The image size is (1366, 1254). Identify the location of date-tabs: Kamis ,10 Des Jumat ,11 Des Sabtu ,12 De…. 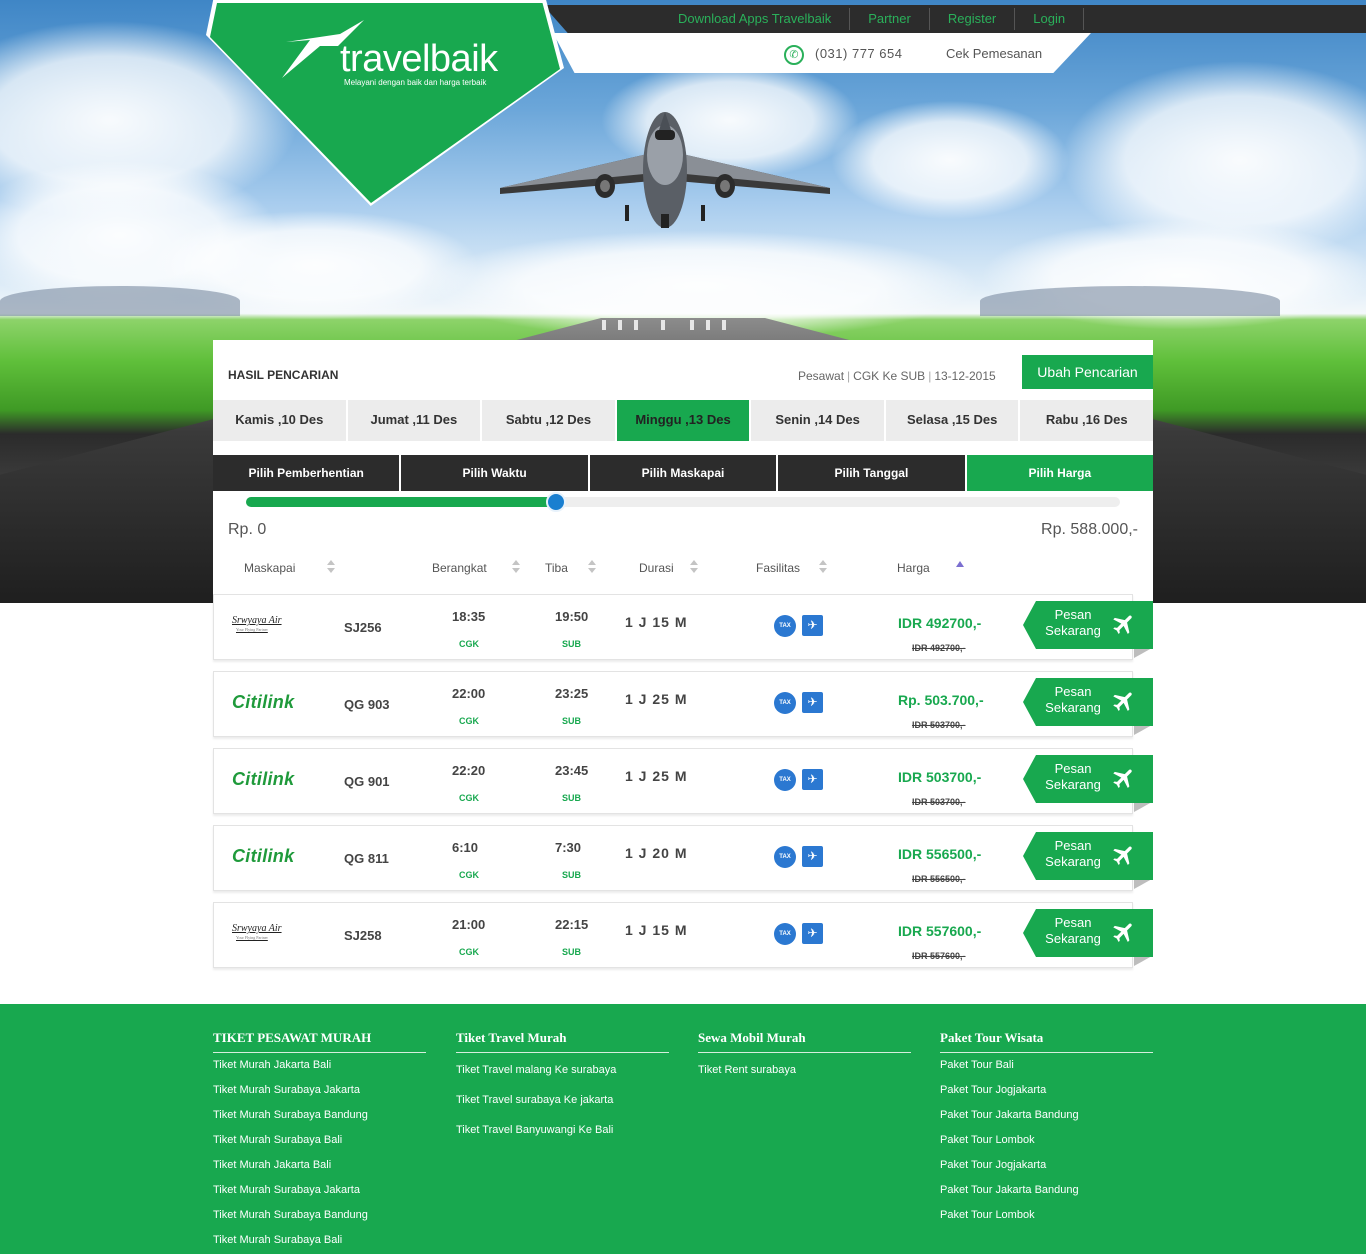
(683, 420).